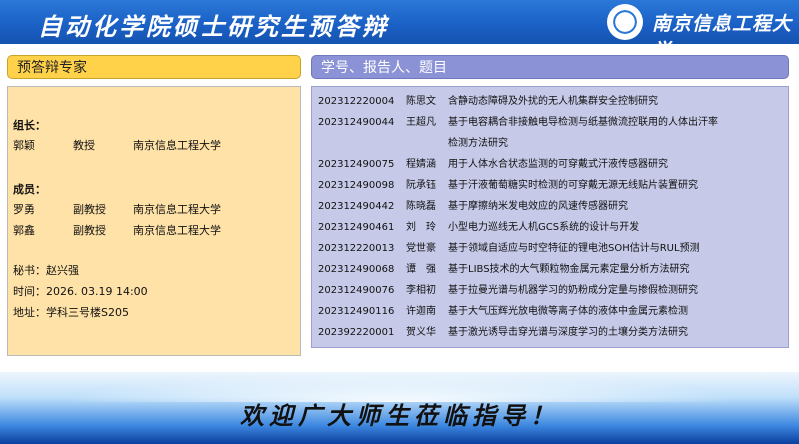 This screenshot has width=799, height=444. What do you see at coordinates (421, 269) in the screenshot?
I see `student-name: 谭 强` at bounding box center [421, 269].